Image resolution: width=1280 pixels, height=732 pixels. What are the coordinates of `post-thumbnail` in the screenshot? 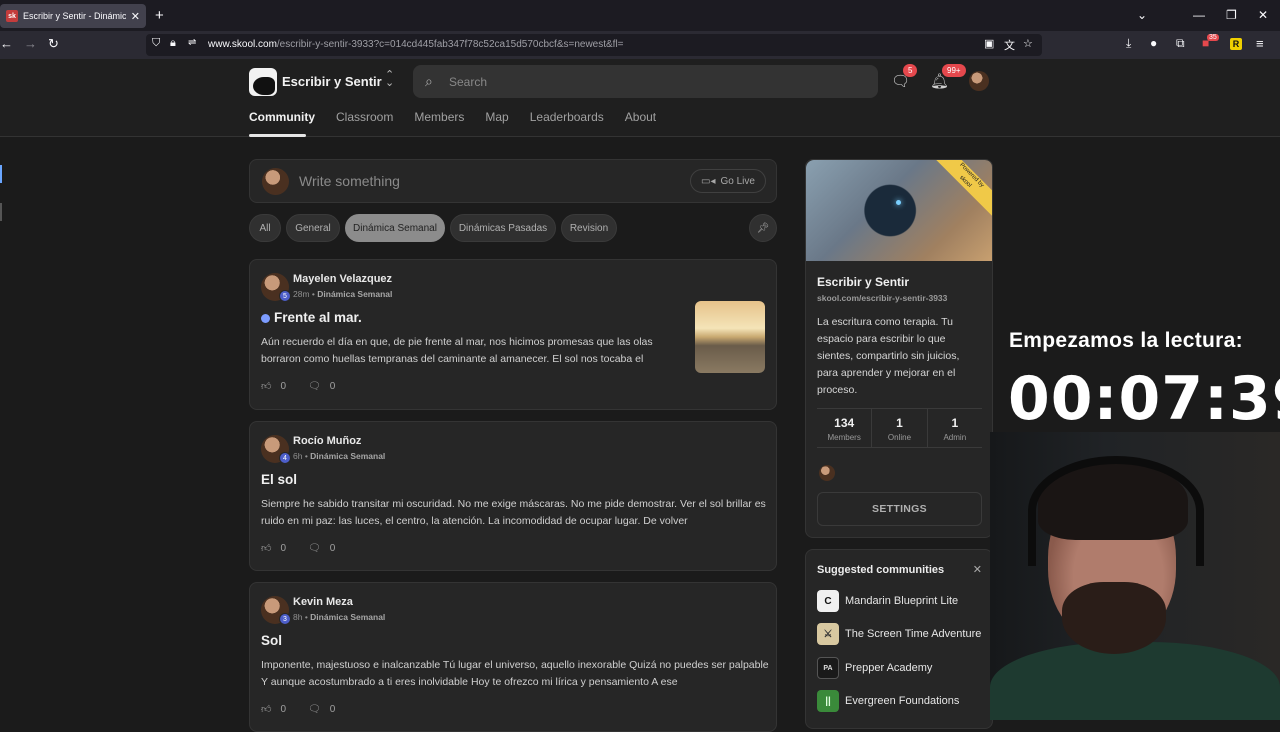 It's located at (730, 337).